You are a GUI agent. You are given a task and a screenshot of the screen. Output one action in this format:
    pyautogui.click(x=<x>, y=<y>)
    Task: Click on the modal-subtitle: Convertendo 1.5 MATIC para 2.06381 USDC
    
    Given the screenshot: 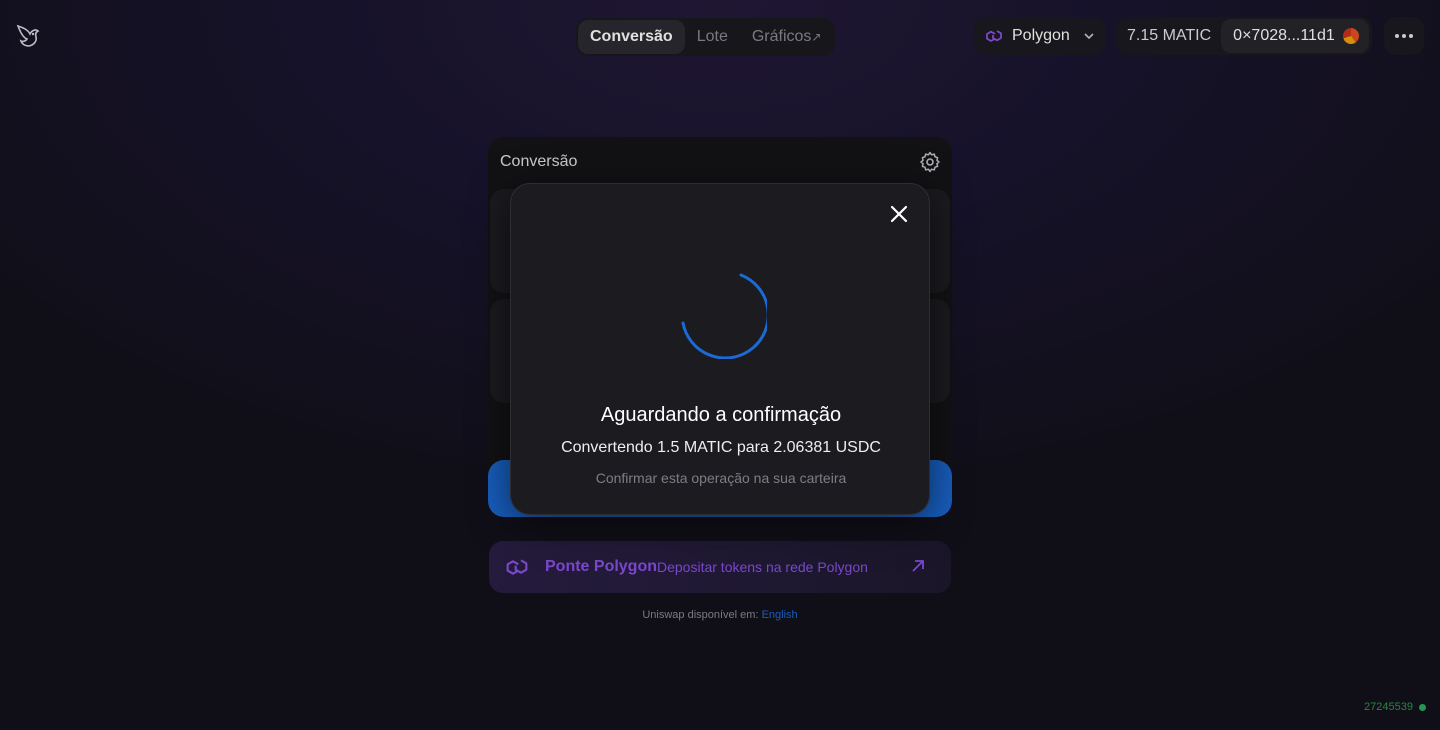 What is the action you would take?
    pyautogui.click(x=721, y=447)
    